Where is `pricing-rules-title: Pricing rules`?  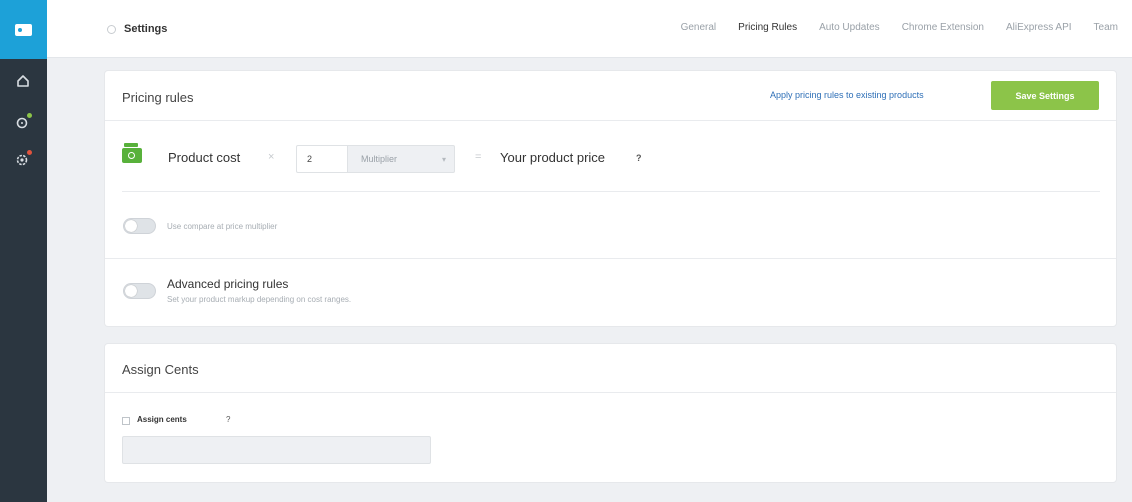 pricing-rules-title: Pricing rules is located at coordinates (158, 97).